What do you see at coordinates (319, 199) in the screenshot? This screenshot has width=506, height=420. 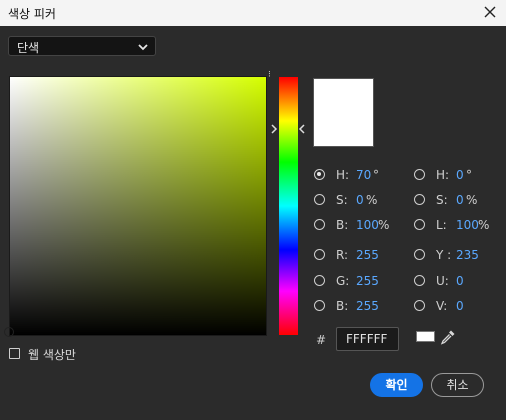 I see `radio-s` at bounding box center [319, 199].